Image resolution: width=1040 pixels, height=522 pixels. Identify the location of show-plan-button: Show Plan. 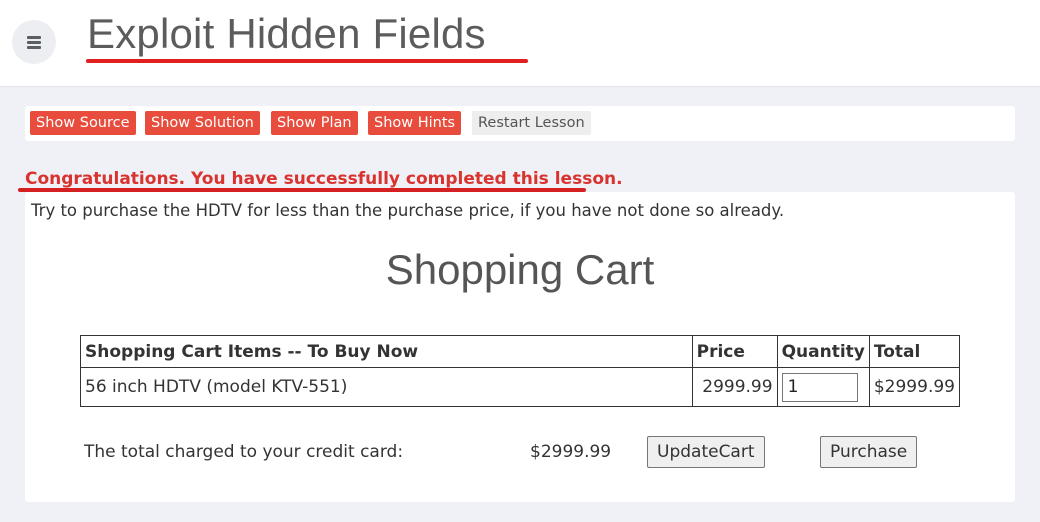
(314, 123).